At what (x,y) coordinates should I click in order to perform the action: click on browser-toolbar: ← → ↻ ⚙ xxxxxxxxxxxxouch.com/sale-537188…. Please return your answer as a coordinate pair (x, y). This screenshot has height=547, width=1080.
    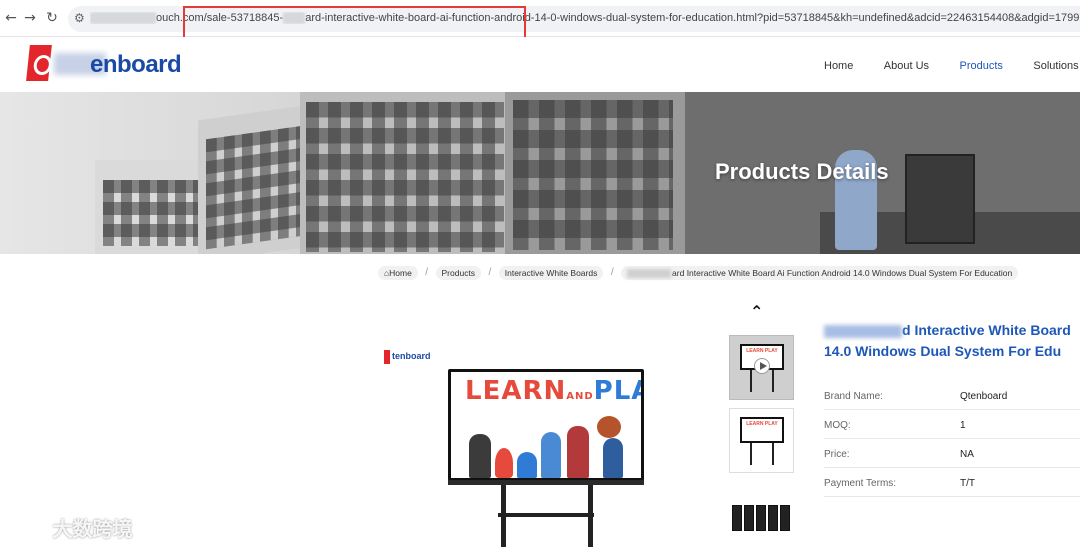
    Looking at the image, I should click on (540, 18).